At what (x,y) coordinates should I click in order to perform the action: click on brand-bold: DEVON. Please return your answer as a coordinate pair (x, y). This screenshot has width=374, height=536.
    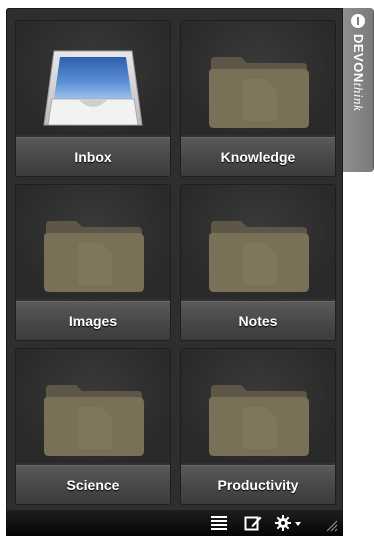
    Looking at the image, I should click on (358, 58).